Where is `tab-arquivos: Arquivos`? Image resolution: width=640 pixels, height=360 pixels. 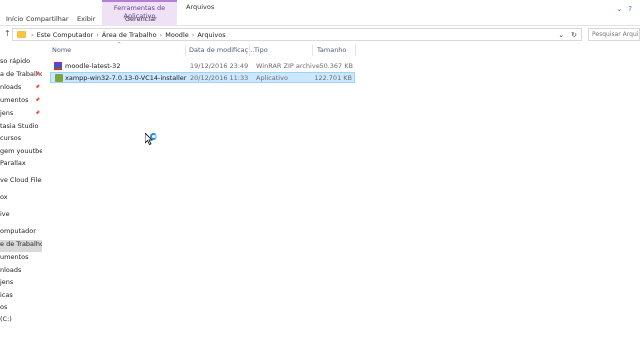 tab-arquivos: Arquivos is located at coordinates (200, 7).